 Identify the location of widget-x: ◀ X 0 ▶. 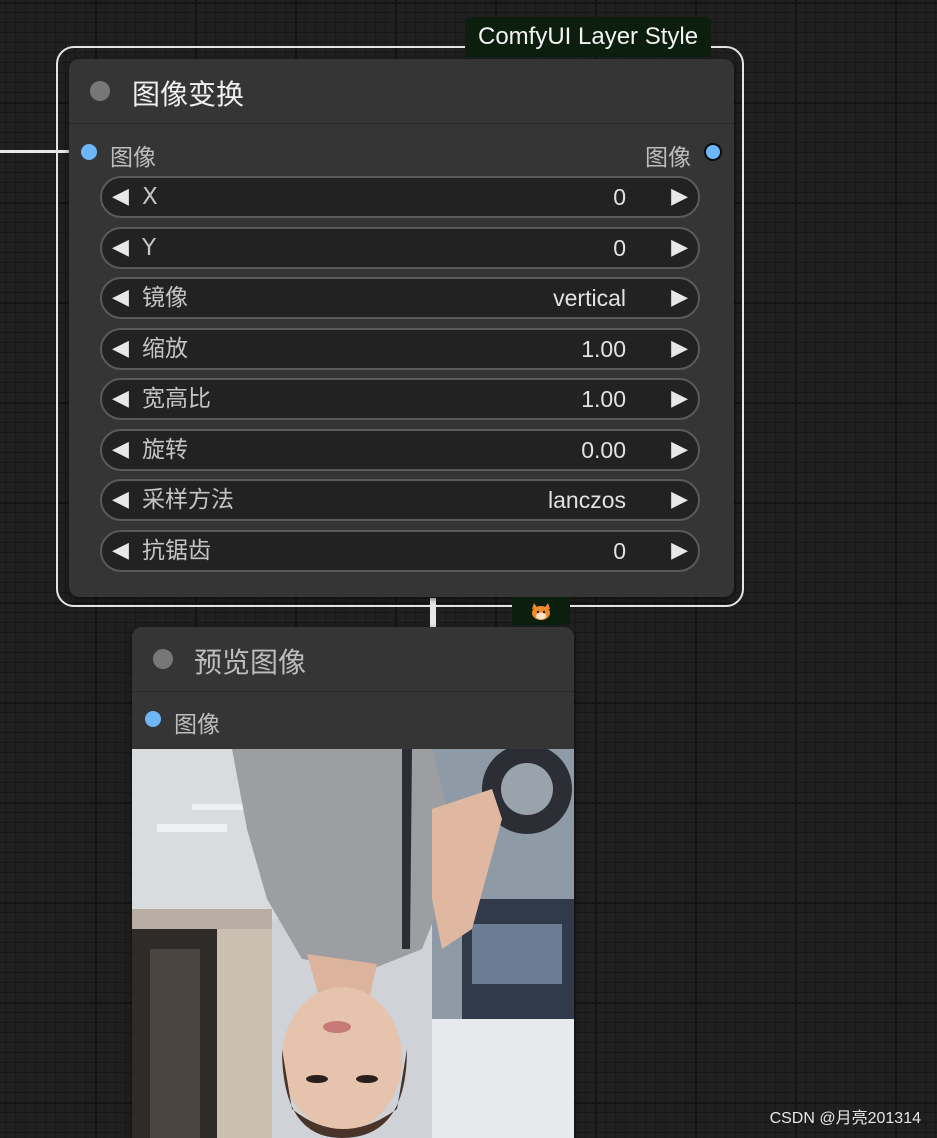
(400, 197).